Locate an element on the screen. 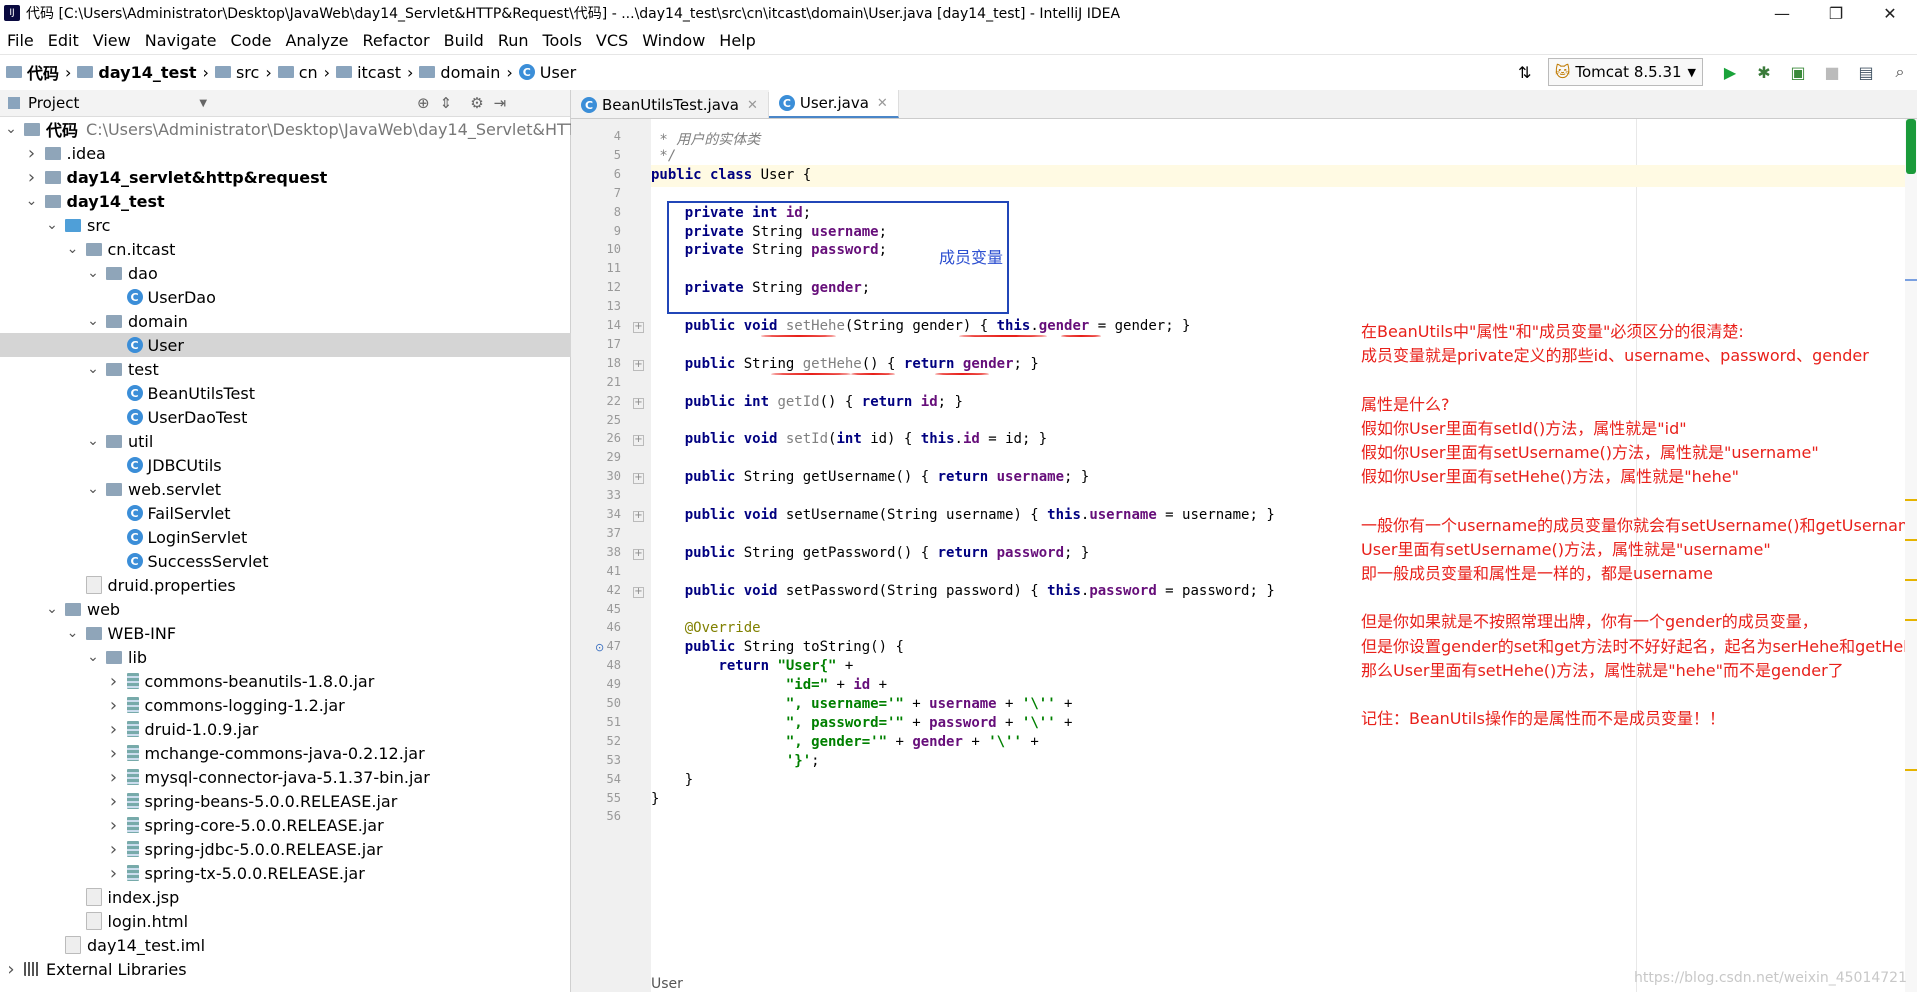 This screenshot has width=1917, height=992. tree-item: ⌄ WEB-INF is located at coordinates (318, 633).